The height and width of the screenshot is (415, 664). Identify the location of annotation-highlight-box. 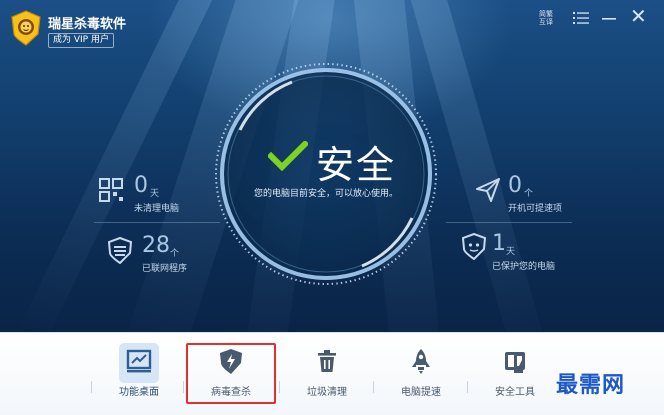
(231, 373).